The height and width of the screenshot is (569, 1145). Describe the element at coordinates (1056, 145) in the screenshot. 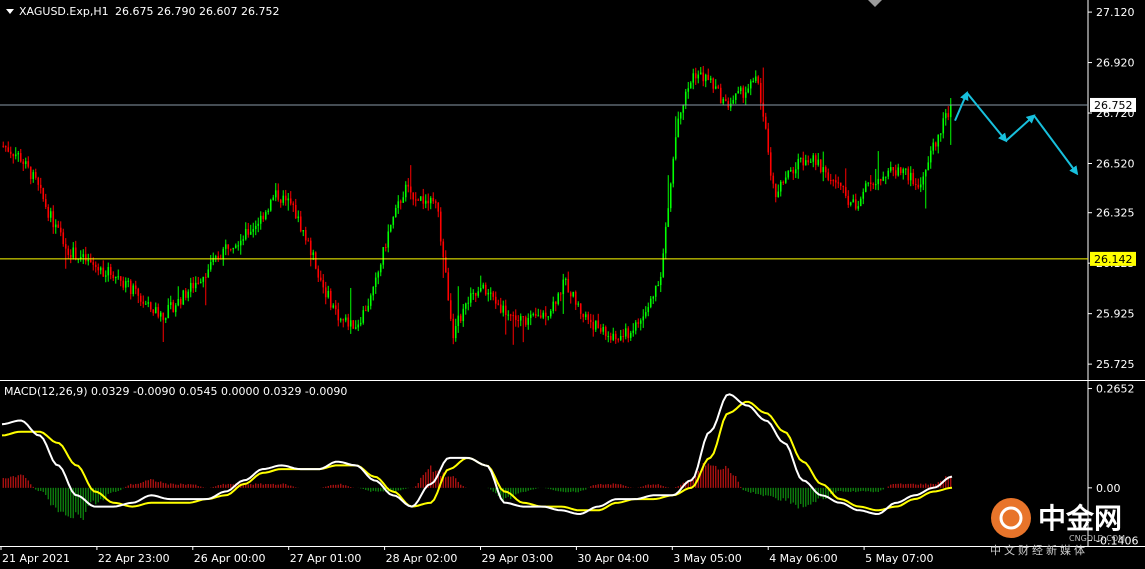

I see `forecast-arrow-segment` at that location.